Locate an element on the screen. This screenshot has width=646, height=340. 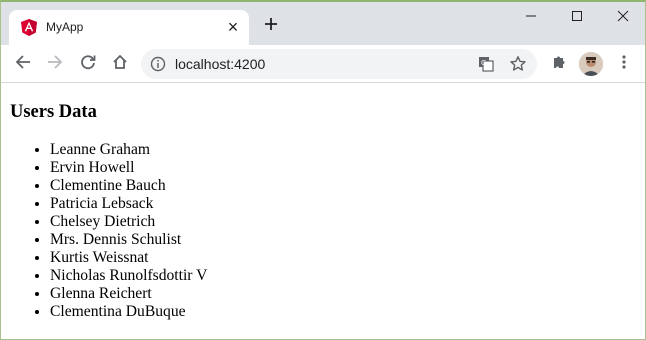
minimize-icon is located at coordinates (531, 18).